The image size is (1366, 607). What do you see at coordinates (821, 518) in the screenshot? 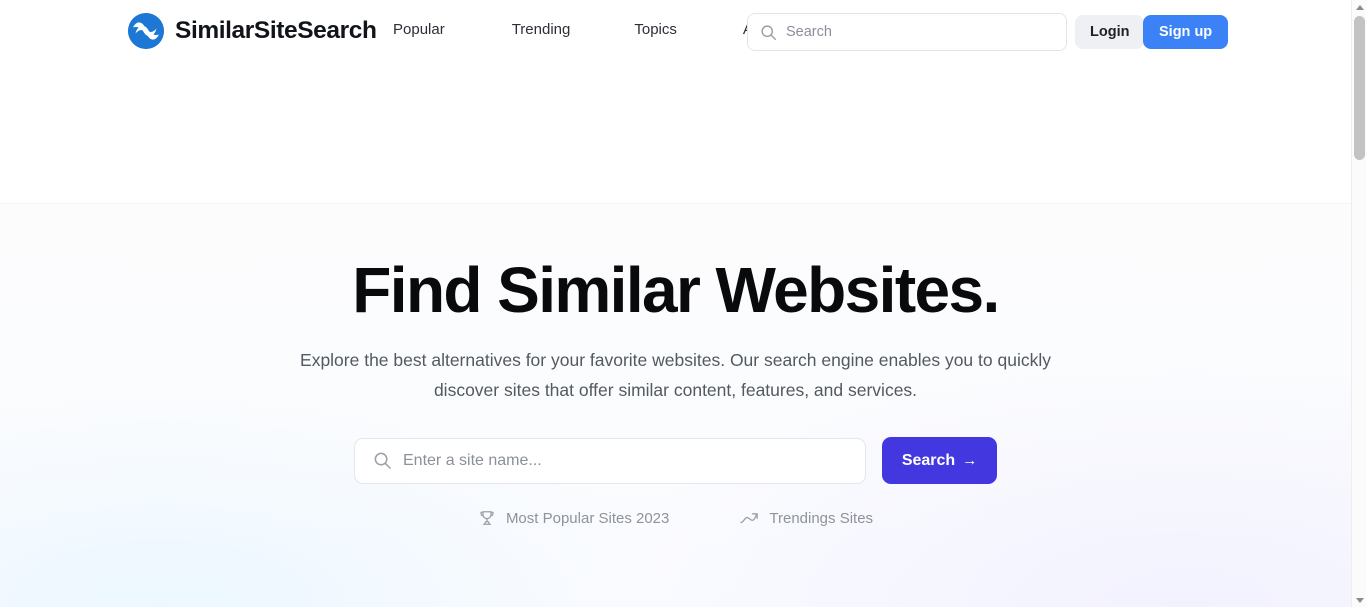
I see `quick-link-label: Trendings Sites` at bounding box center [821, 518].